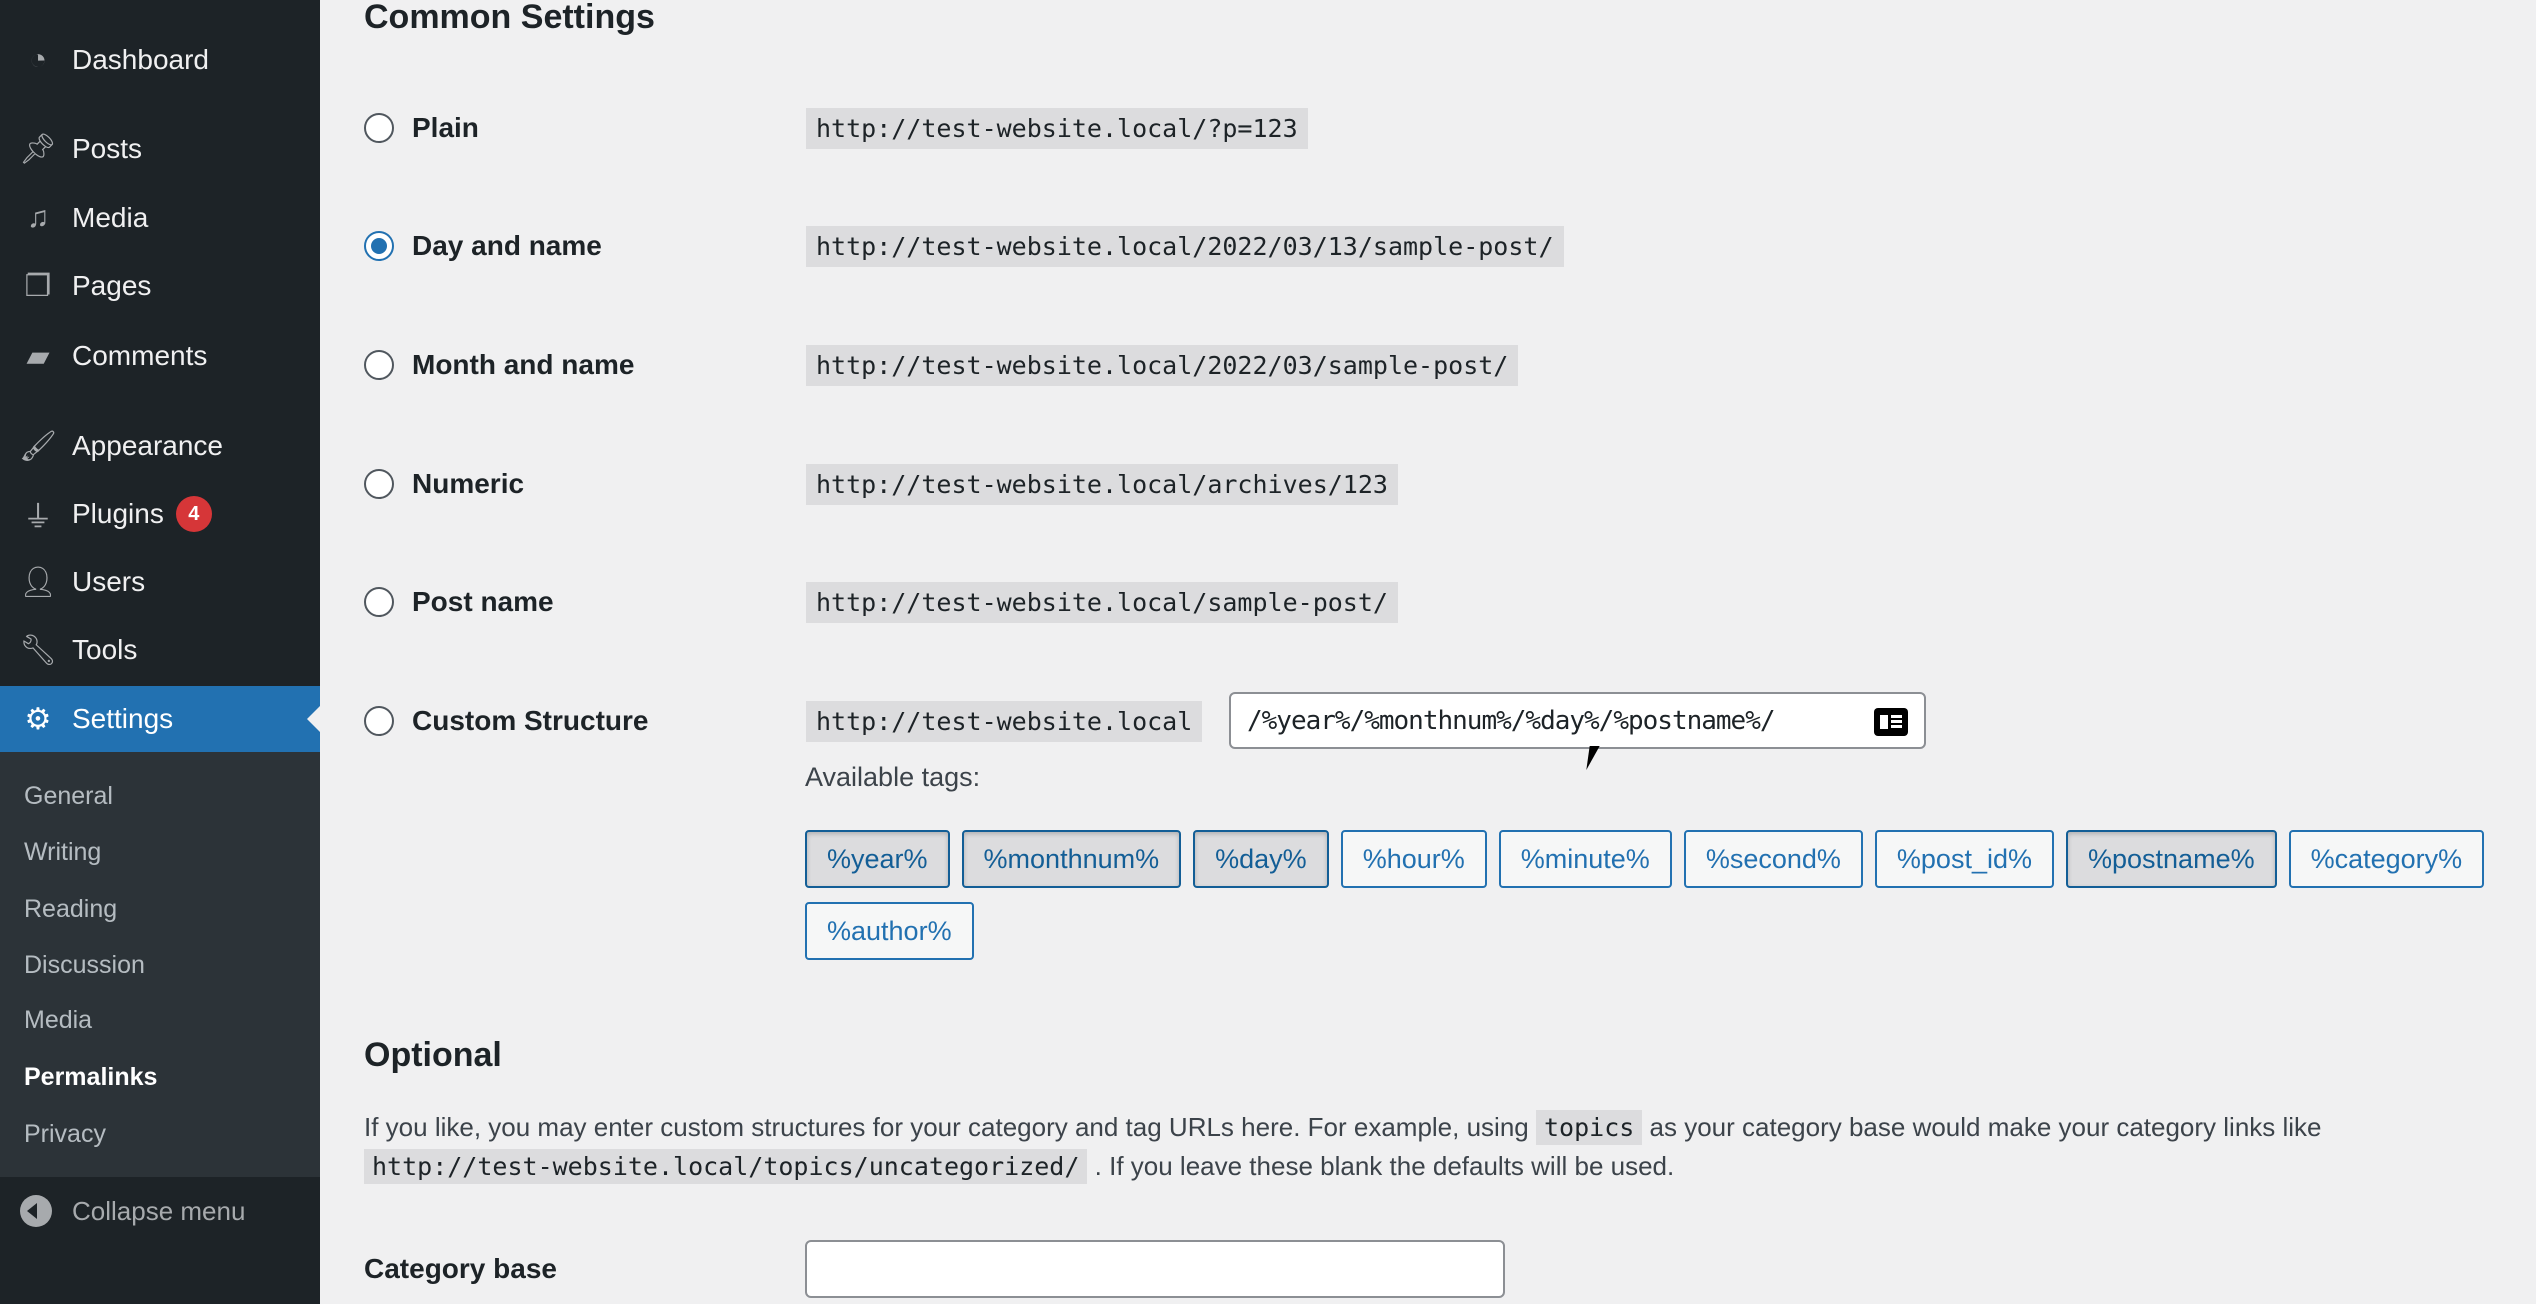  I want to click on option-label: Custom Structure, so click(530, 720).